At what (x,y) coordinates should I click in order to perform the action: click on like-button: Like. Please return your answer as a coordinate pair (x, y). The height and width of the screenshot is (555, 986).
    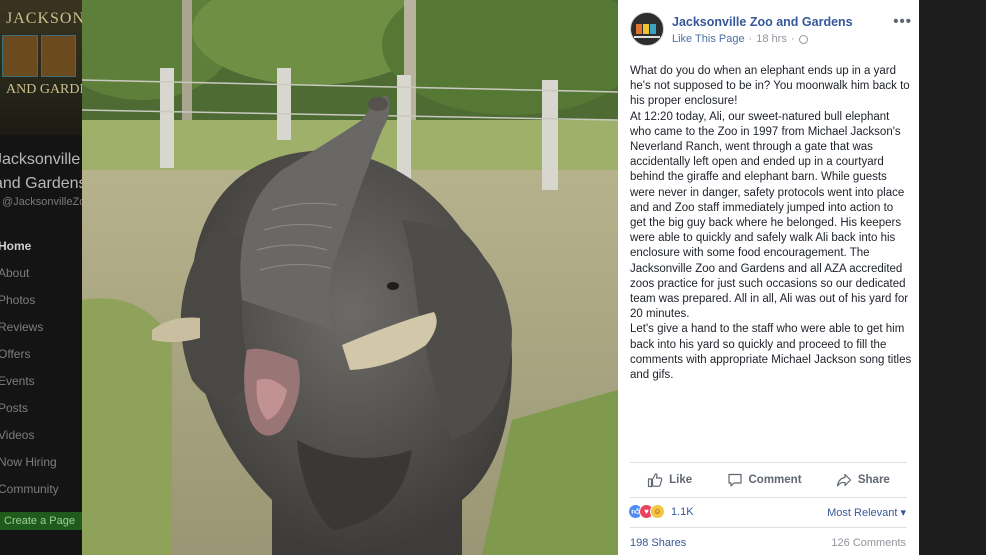
    Looking at the image, I should click on (669, 480).